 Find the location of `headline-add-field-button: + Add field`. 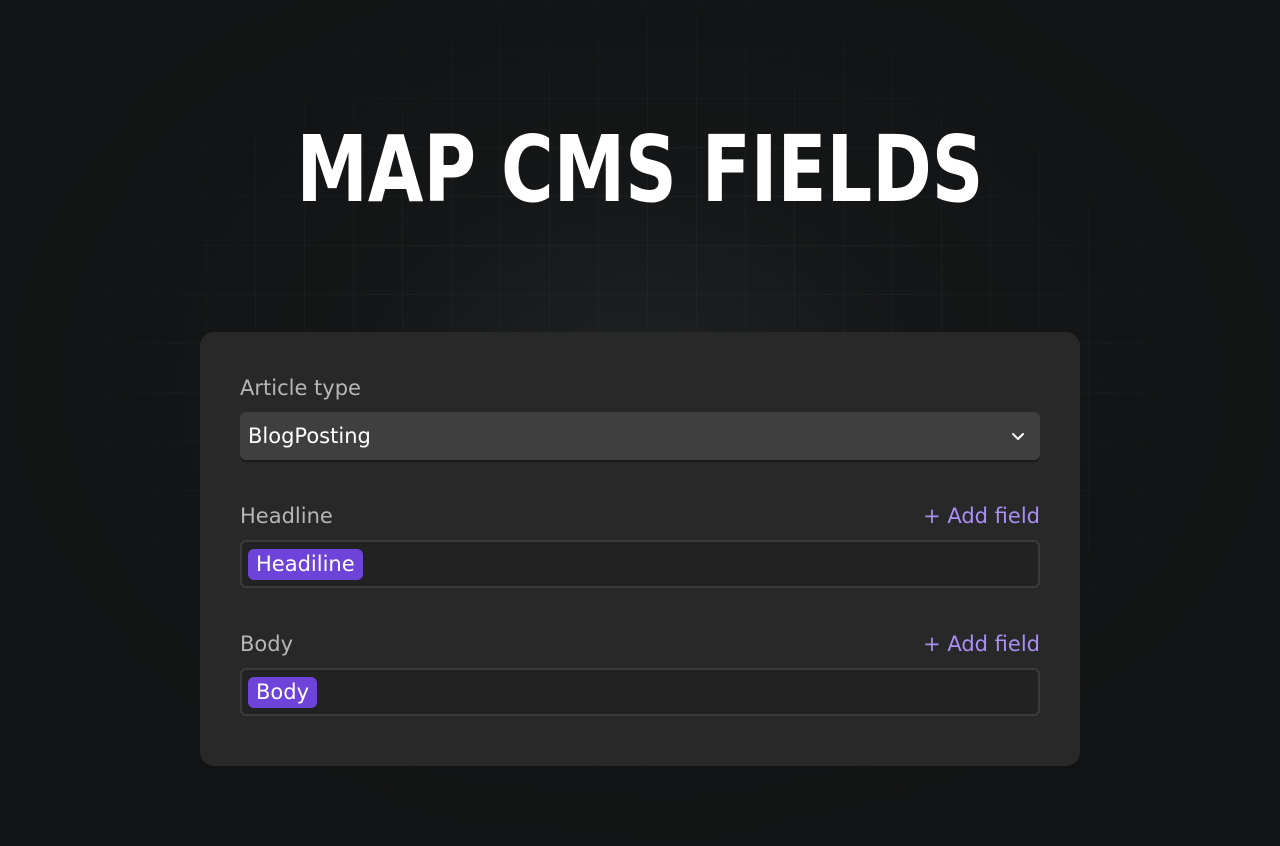

headline-add-field-button: + Add field is located at coordinates (981, 516).